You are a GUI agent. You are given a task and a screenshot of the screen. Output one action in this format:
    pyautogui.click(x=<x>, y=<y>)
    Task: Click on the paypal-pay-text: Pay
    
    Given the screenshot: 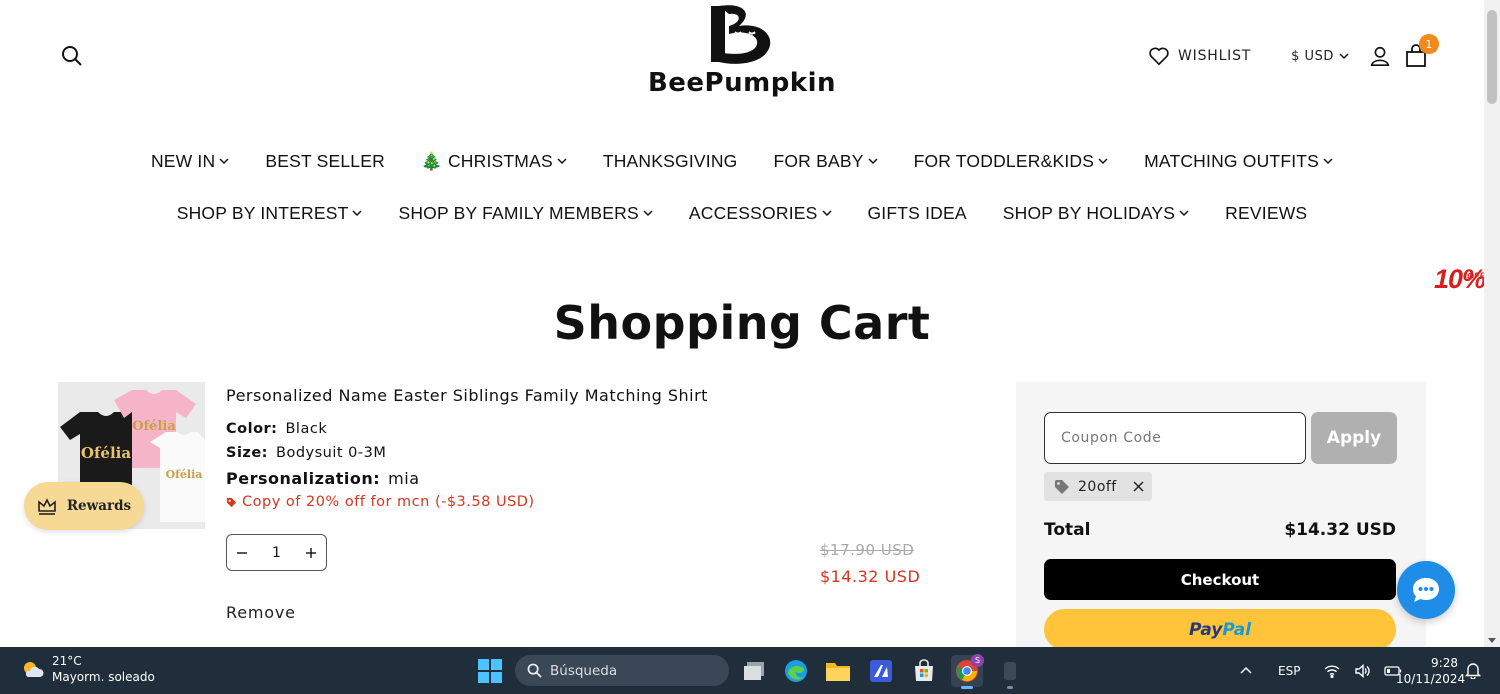 What is the action you would take?
    pyautogui.click(x=1205, y=629)
    